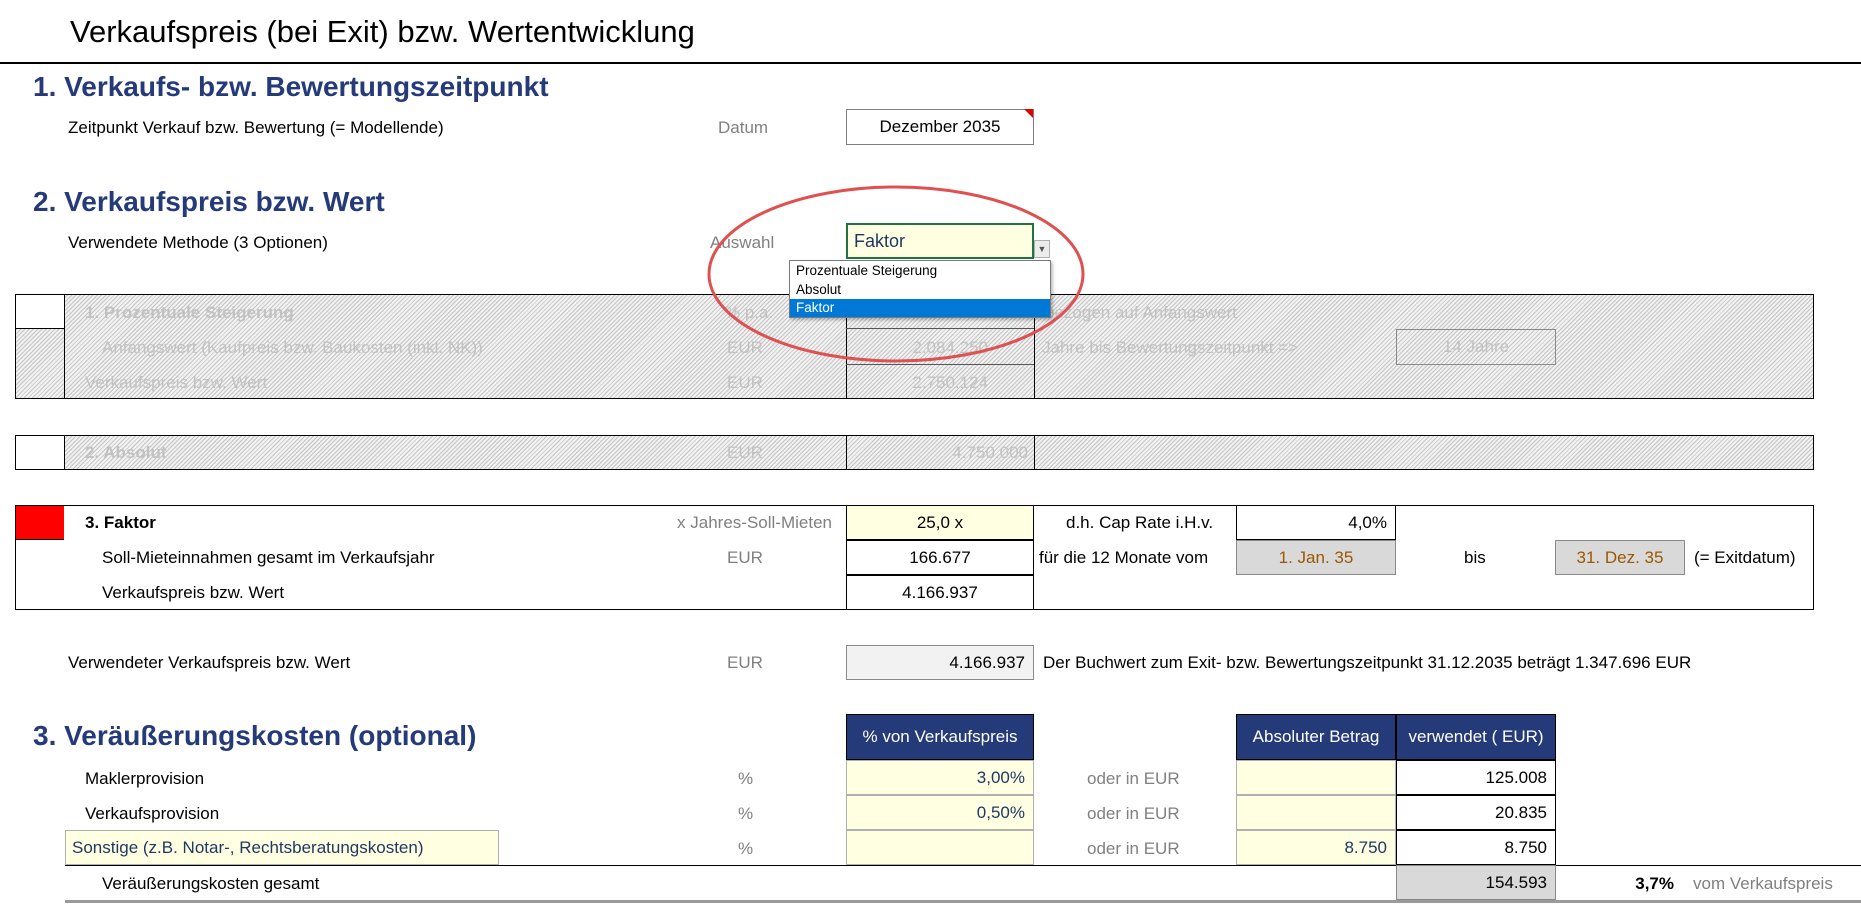 Image resolution: width=1861 pixels, height=923 pixels. What do you see at coordinates (1654, 883) in the screenshot?
I see `total-costs-percent: 3,7%` at bounding box center [1654, 883].